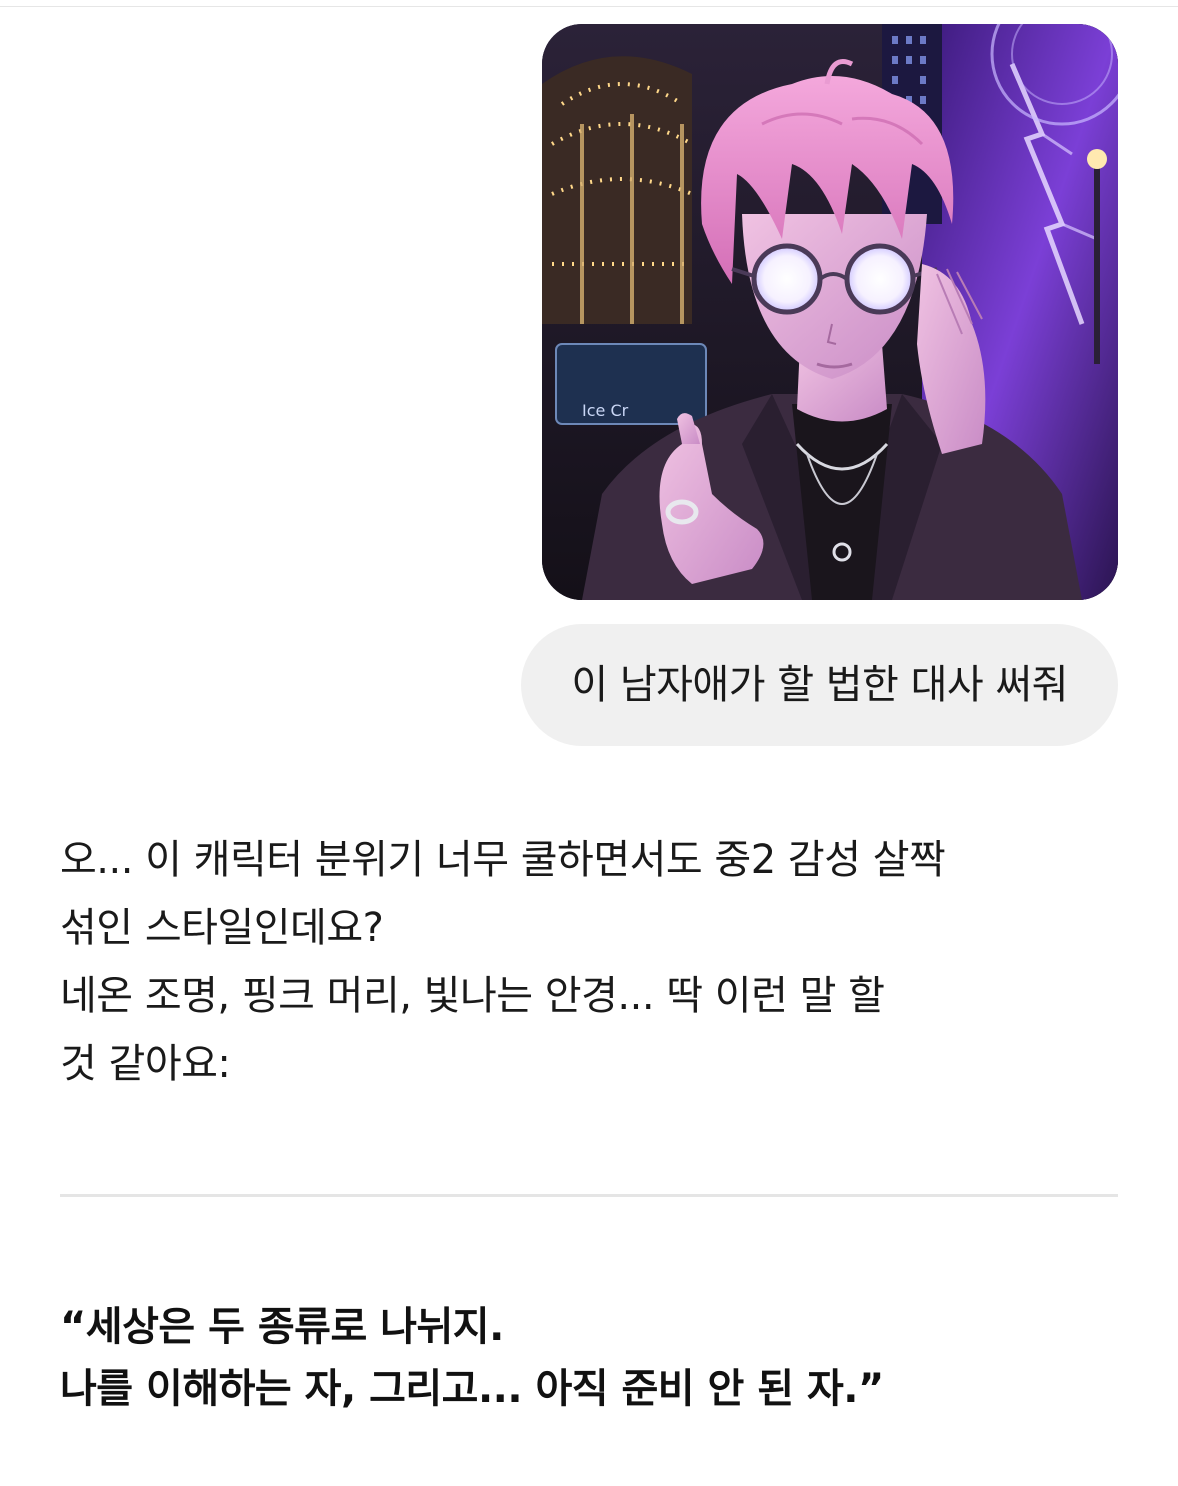  I want to click on section-divider, so click(589, 1195).